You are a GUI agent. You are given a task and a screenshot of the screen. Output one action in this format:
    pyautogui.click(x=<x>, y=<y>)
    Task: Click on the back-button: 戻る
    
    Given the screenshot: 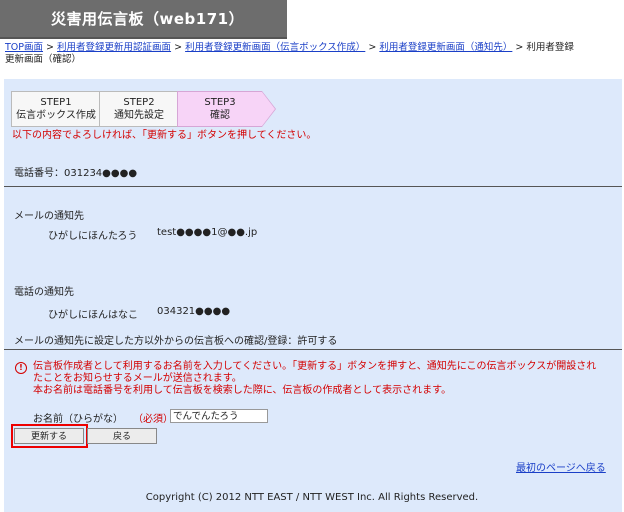 What is the action you would take?
    pyautogui.click(x=122, y=436)
    